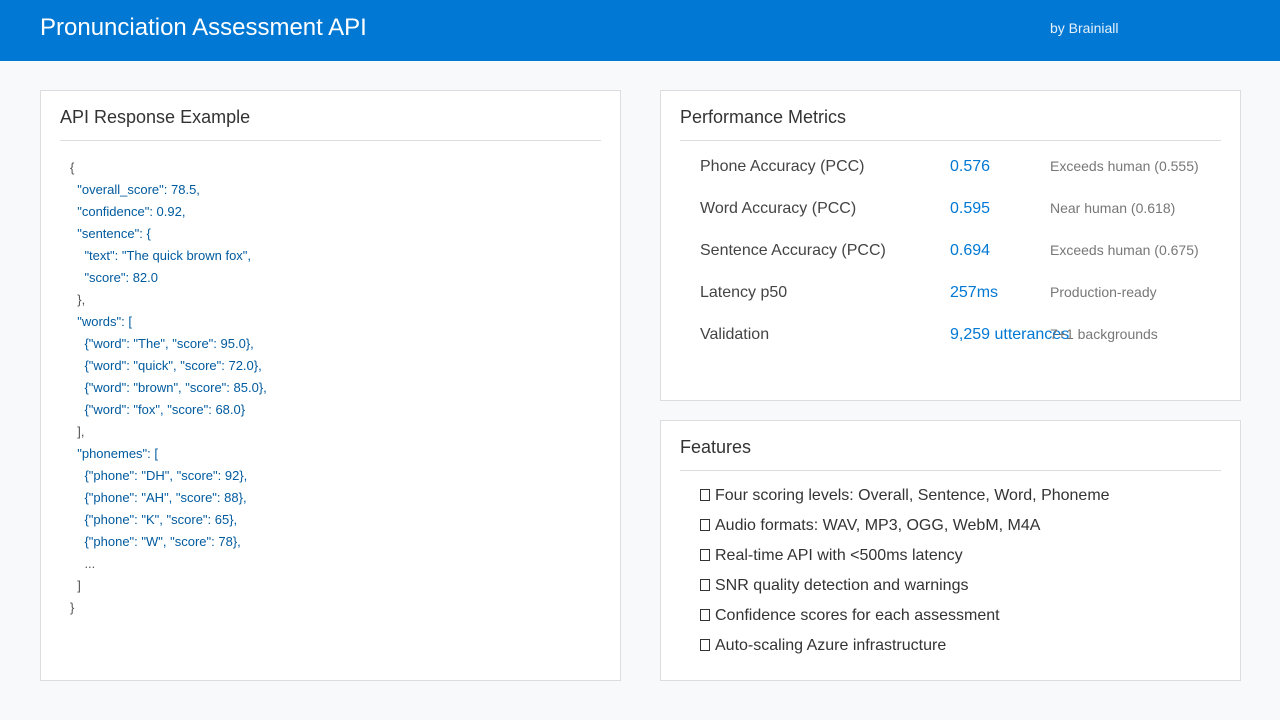 Image resolution: width=1280 pixels, height=720 pixels. I want to click on metric-value: 0.576, so click(970, 166).